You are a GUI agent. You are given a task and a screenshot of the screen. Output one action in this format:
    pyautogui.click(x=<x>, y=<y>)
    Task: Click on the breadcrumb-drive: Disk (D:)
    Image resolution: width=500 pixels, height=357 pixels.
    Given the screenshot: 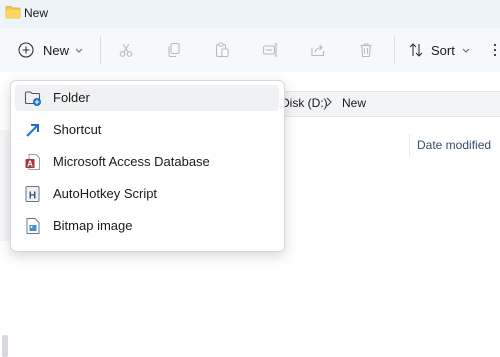 What is the action you would take?
    pyautogui.click(x=304, y=103)
    